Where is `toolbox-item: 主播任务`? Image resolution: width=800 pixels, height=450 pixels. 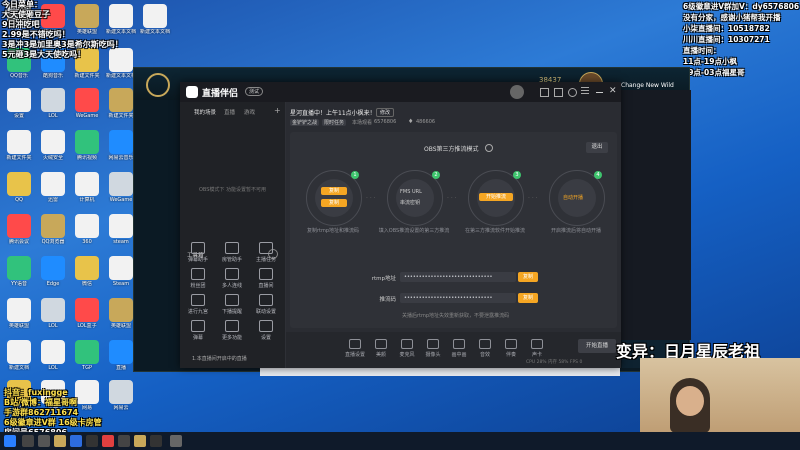 toolbox-item: 主播任务 is located at coordinates (266, 252).